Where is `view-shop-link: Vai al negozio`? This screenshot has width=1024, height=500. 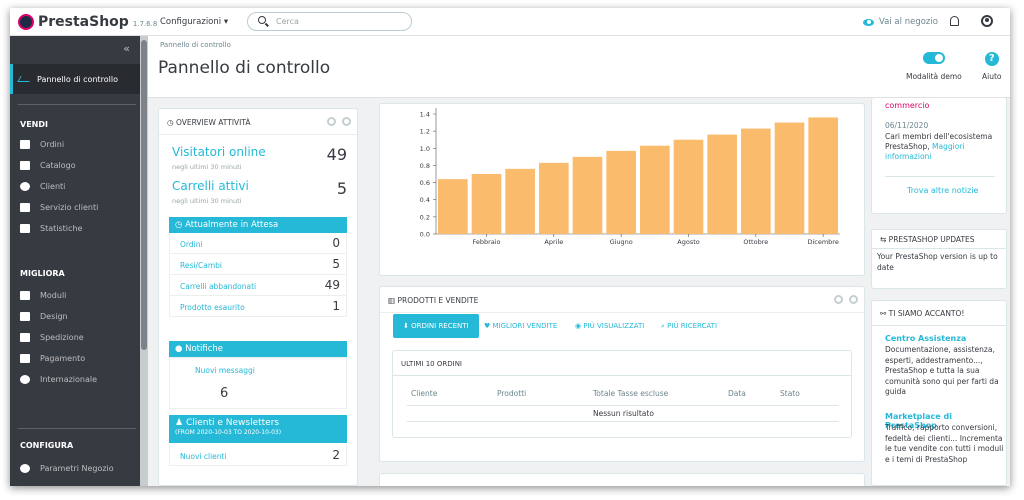
view-shop-link: Vai al negozio is located at coordinates (900, 22).